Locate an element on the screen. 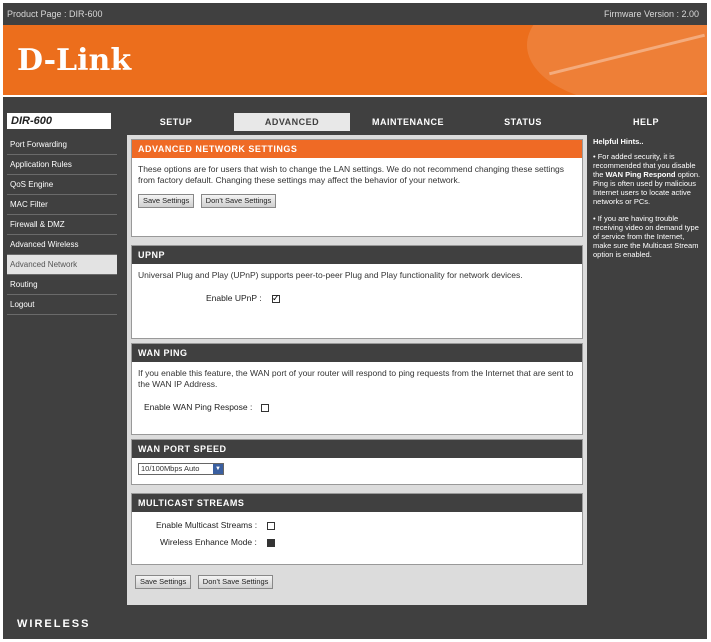 The image size is (711, 642). sidebar-item-port-forwarding: Port Forwarding is located at coordinates (62, 145).